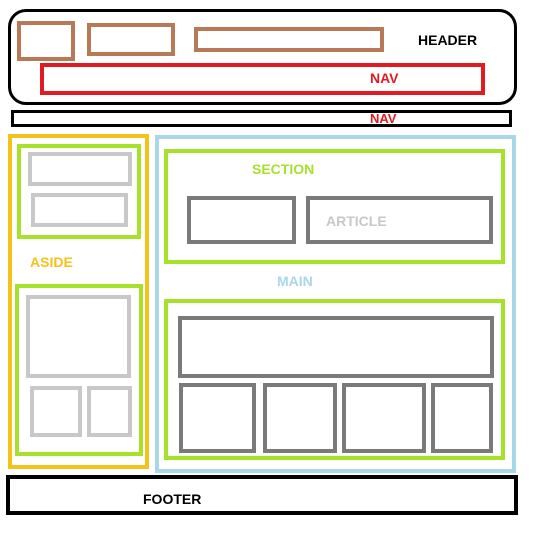 The image size is (550, 550). What do you see at coordinates (383, 118) in the screenshot?
I see `nav-outer-label: NAV` at bounding box center [383, 118].